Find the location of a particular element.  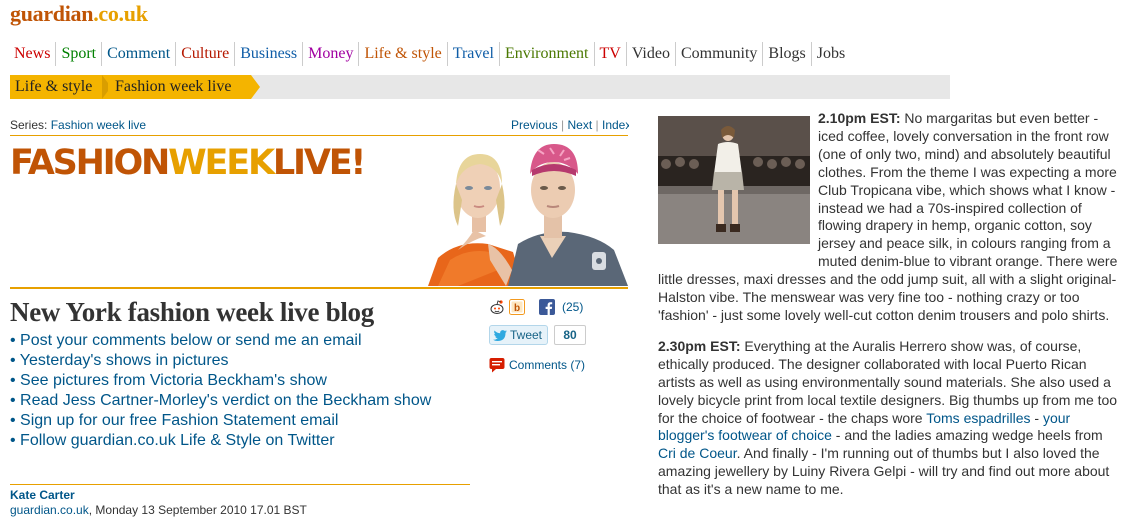

logo-domain: .co.uk is located at coordinates (120, 13).